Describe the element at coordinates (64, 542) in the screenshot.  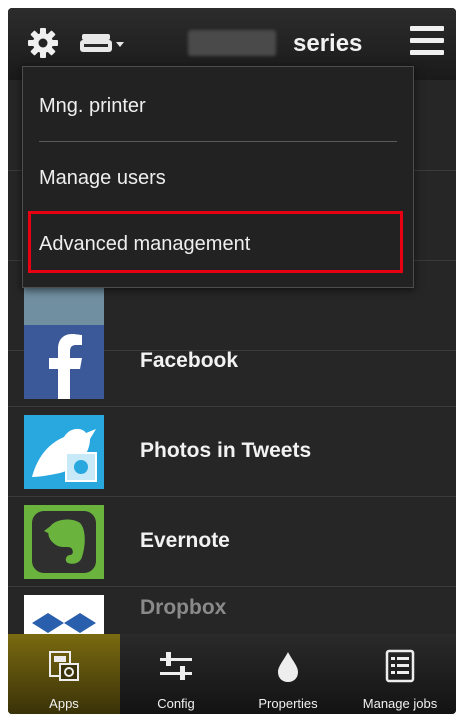
I see `evernote-icon` at that location.